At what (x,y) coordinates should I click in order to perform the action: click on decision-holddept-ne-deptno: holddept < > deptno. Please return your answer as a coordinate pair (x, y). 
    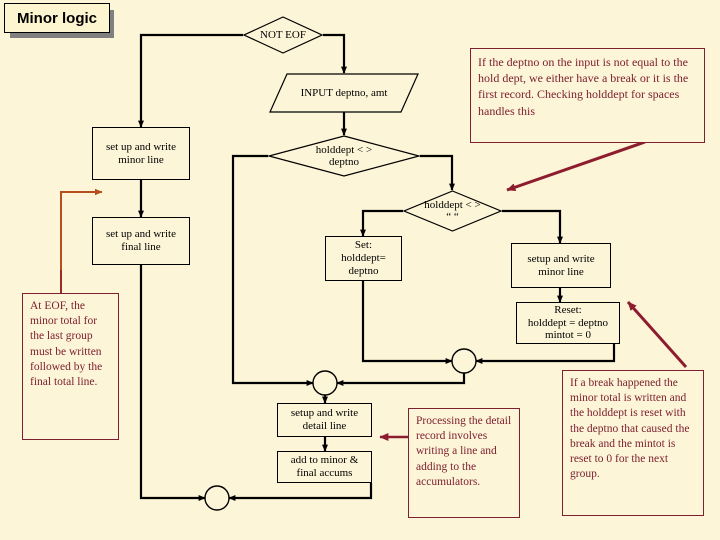
    Looking at the image, I should click on (344, 156).